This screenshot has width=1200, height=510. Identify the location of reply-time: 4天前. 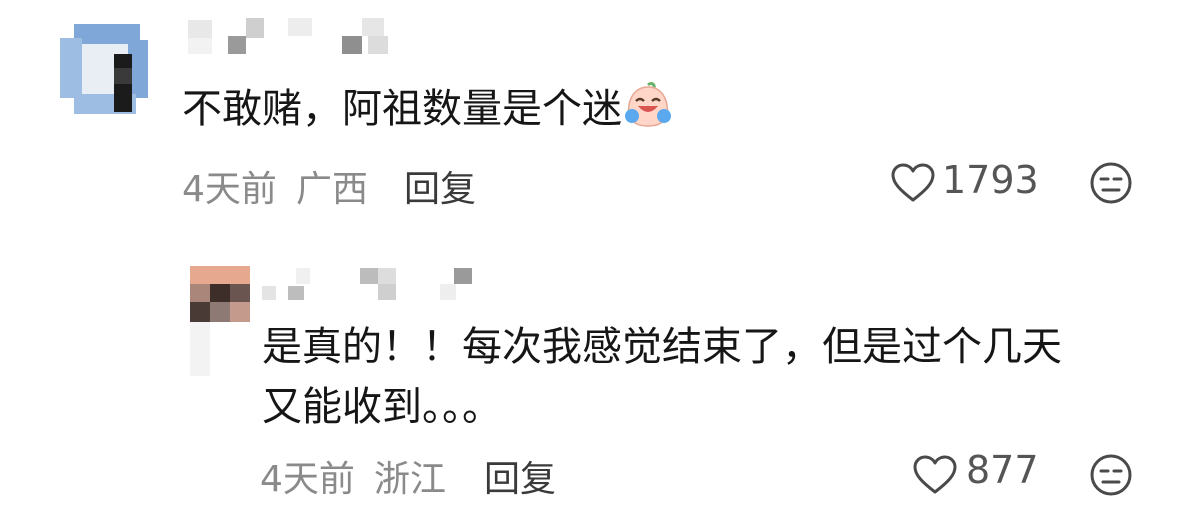
(307, 479).